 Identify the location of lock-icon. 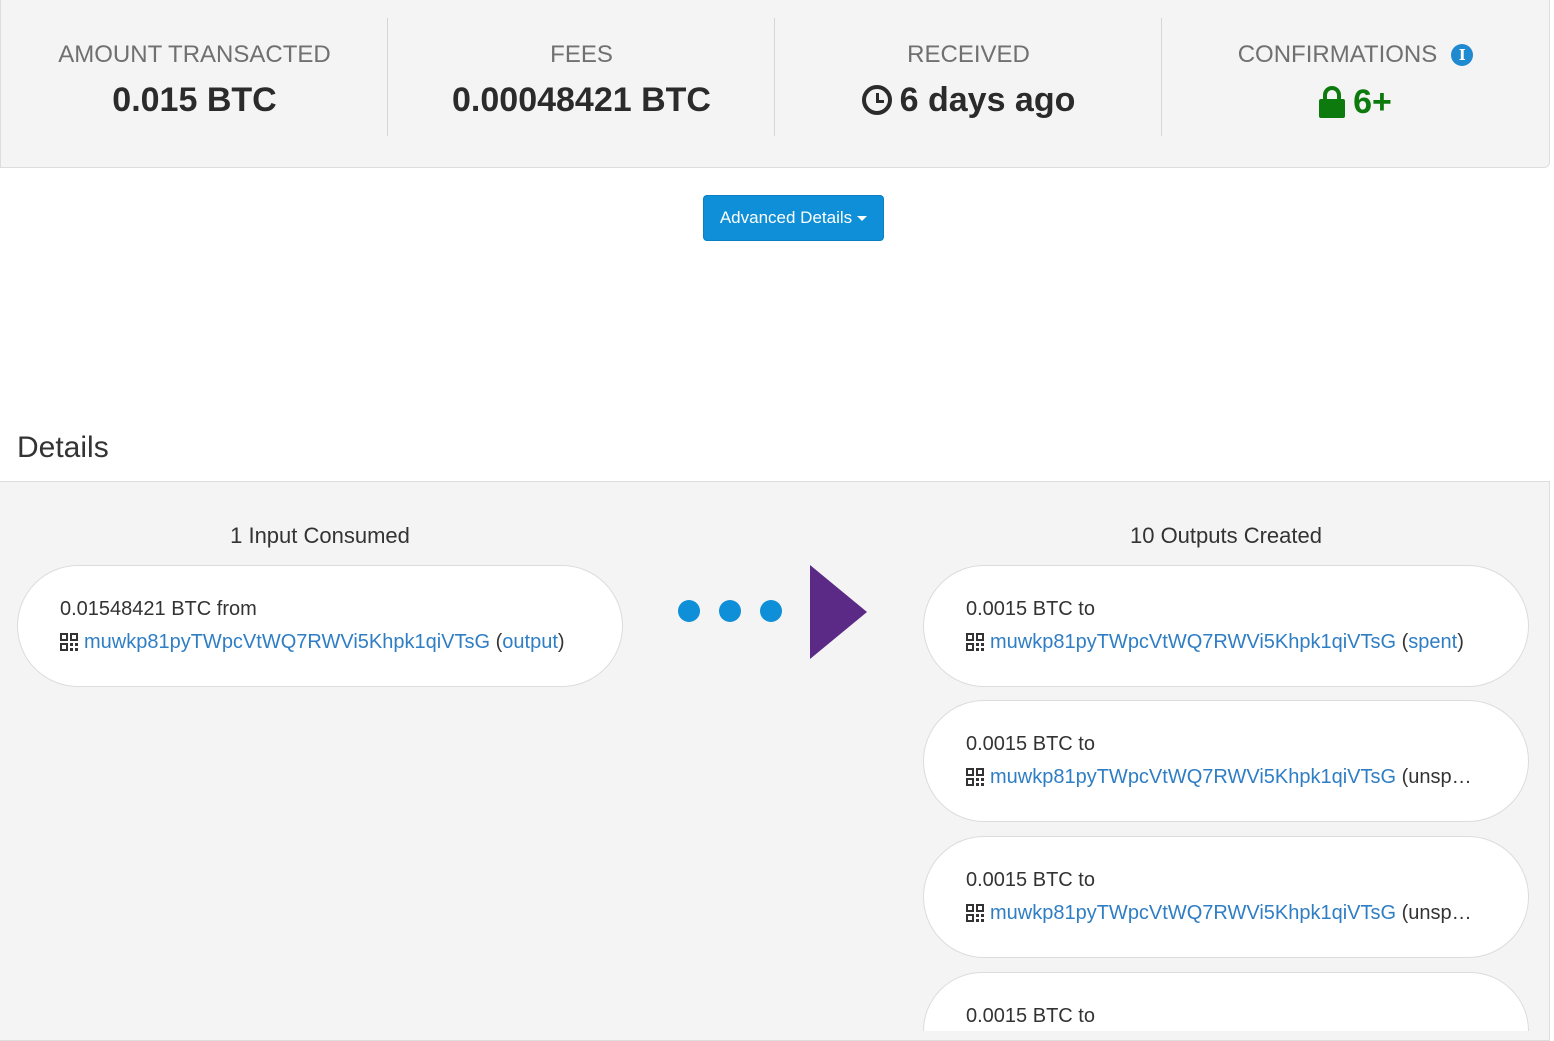
(1332, 102).